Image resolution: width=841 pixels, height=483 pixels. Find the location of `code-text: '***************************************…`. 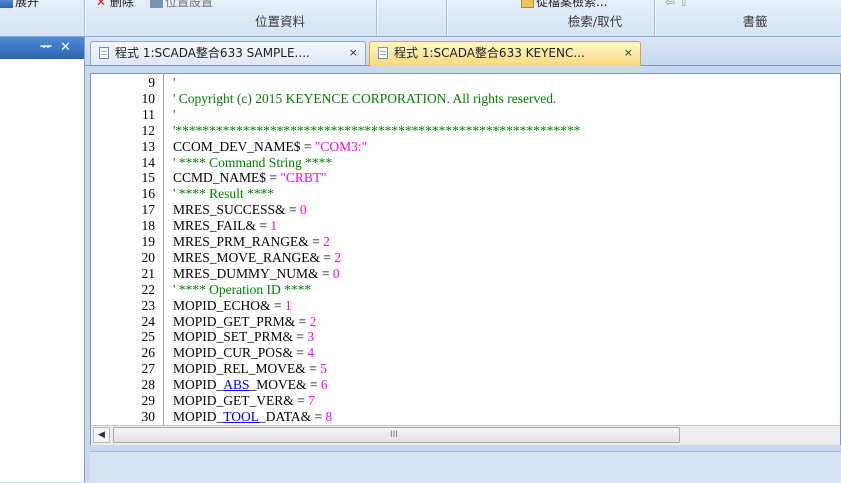

code-text: '***************************************… is located at coordinates (376, 130).